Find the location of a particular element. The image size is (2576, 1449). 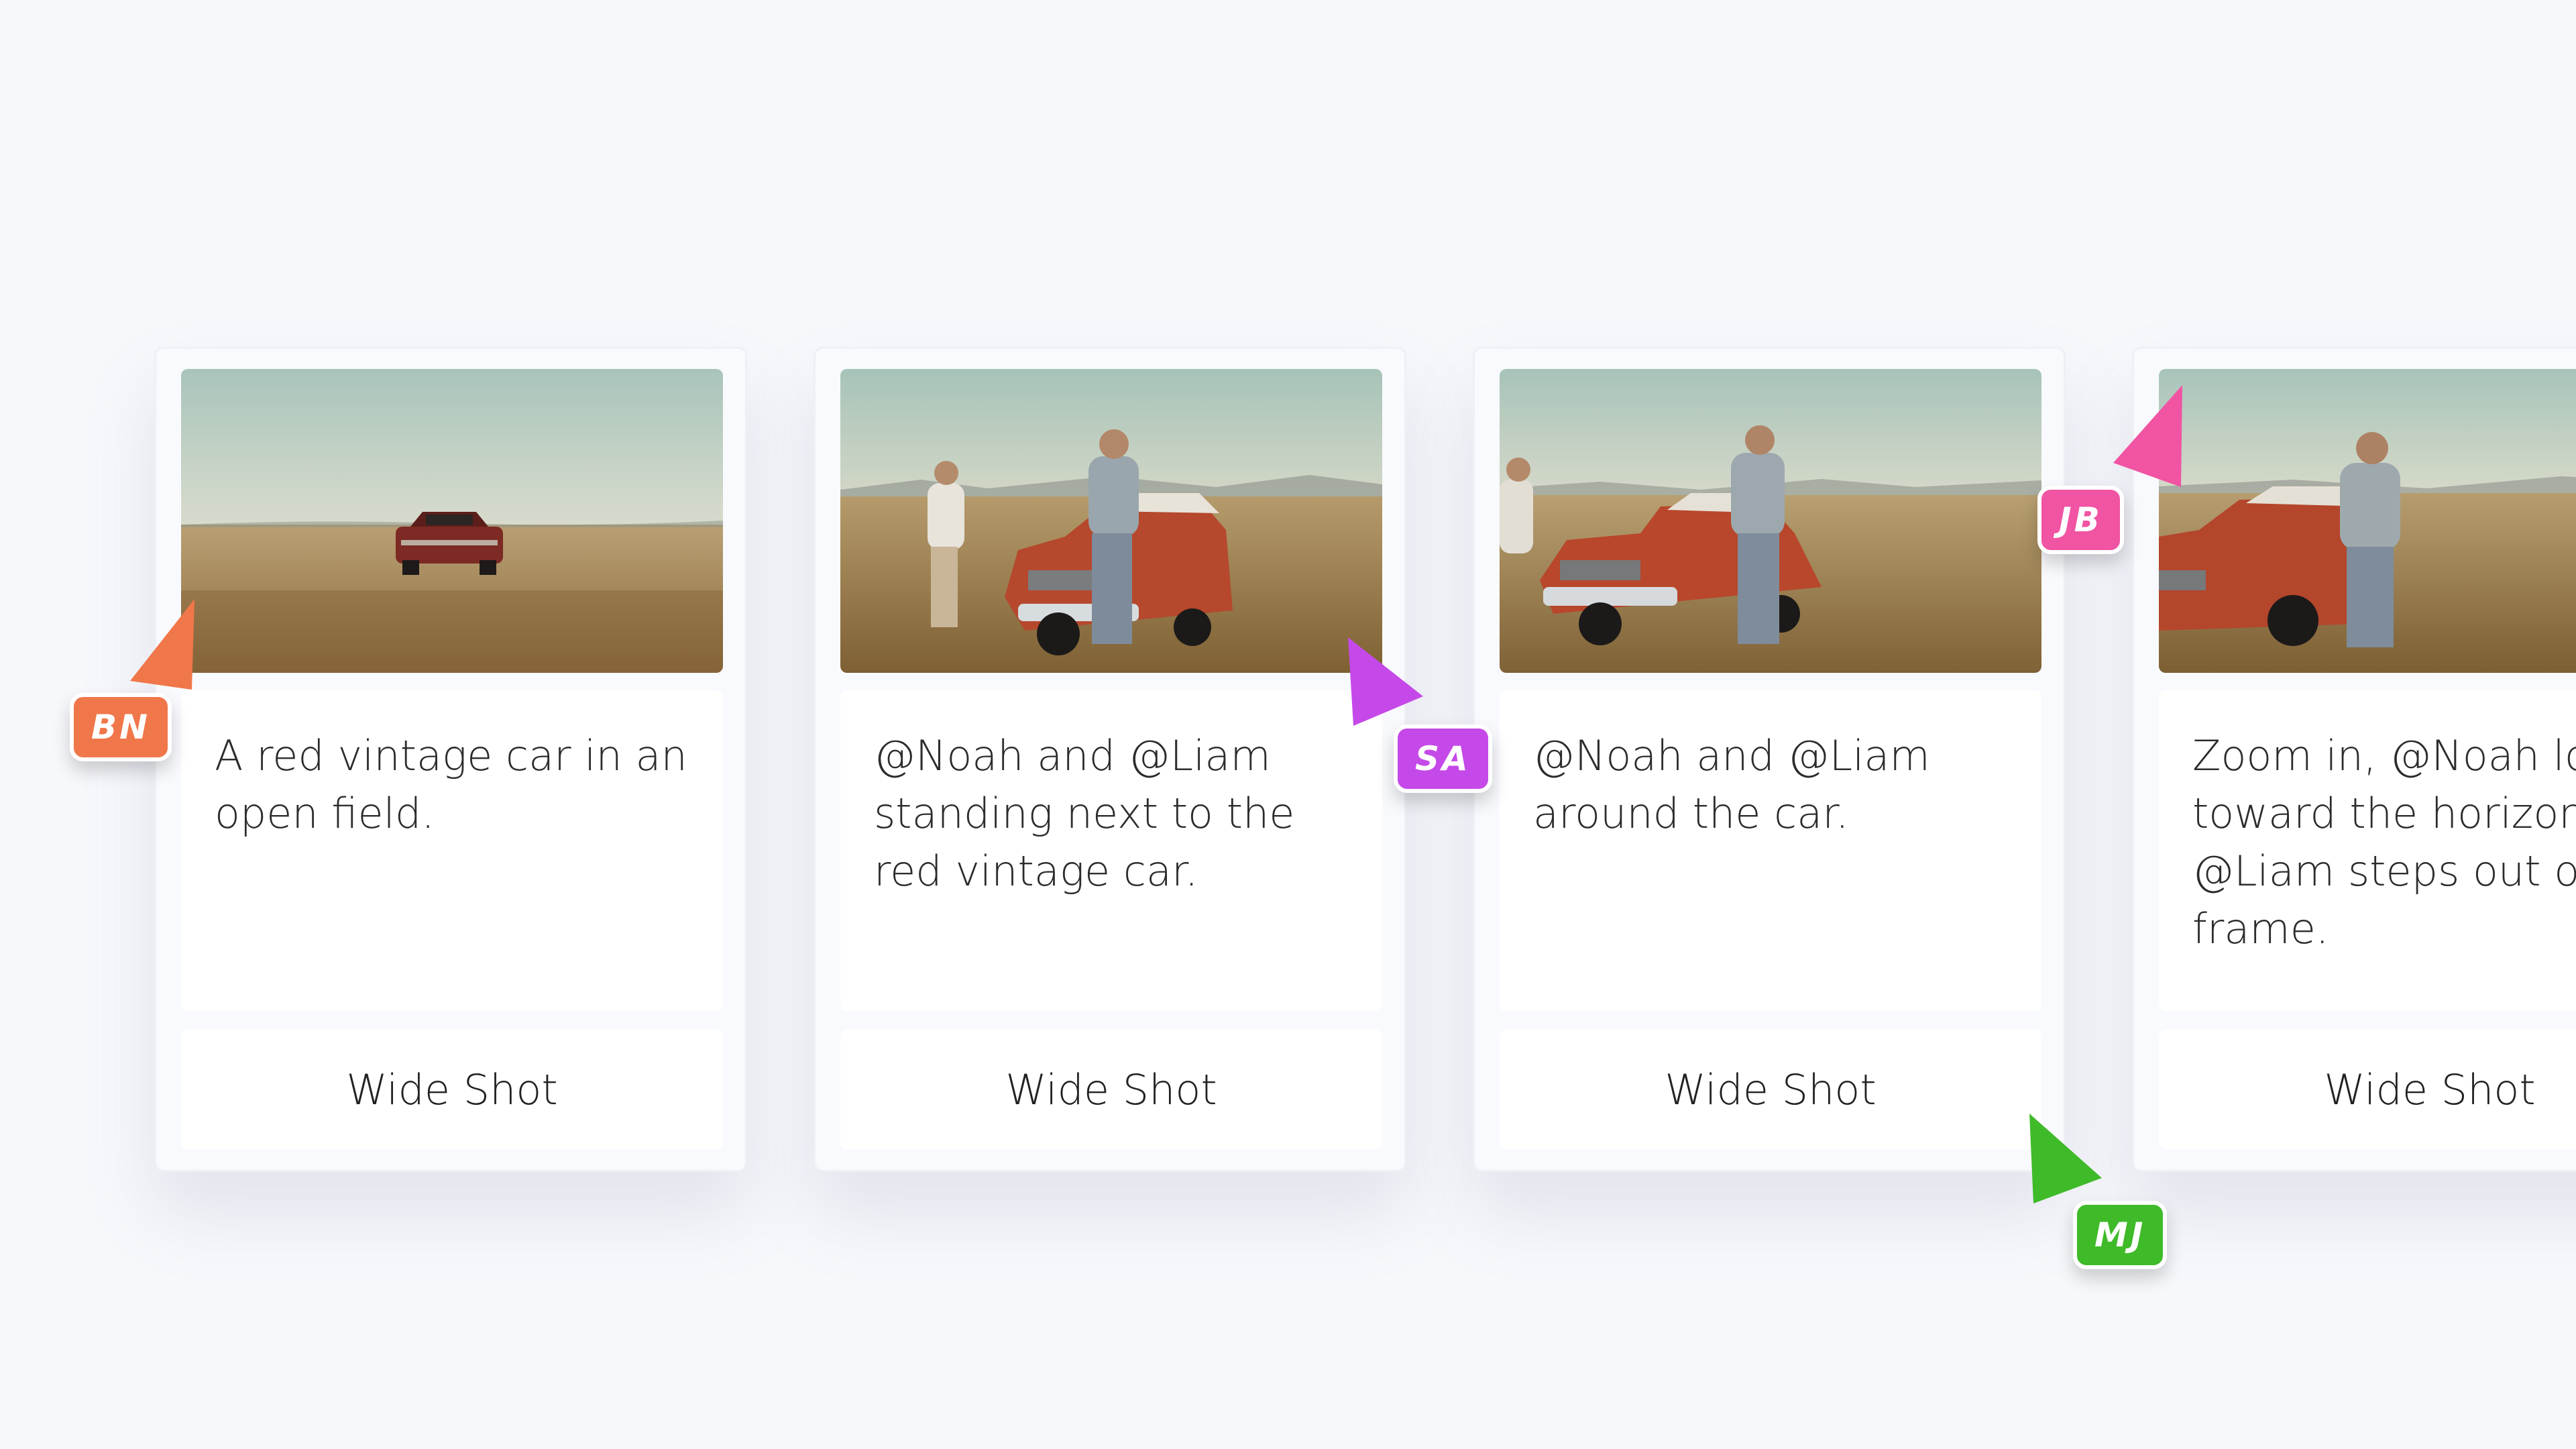

shot-description: @Noah and @Liam around the car. is located at coordinates (1770, 850).